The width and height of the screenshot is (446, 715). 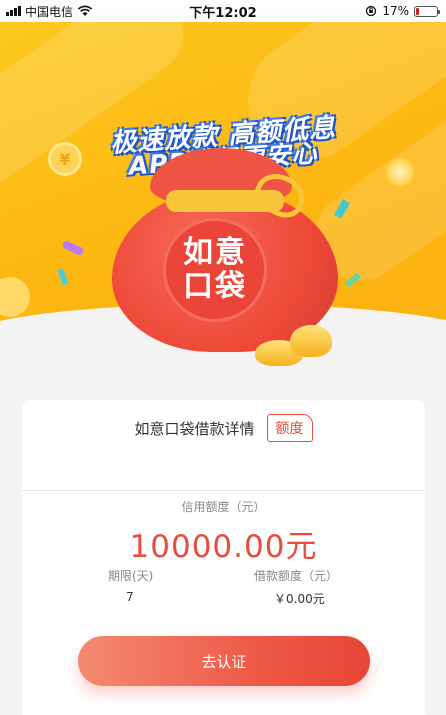 I want to click on credit-amount: 10000.00元, so click(x=223, y=547).